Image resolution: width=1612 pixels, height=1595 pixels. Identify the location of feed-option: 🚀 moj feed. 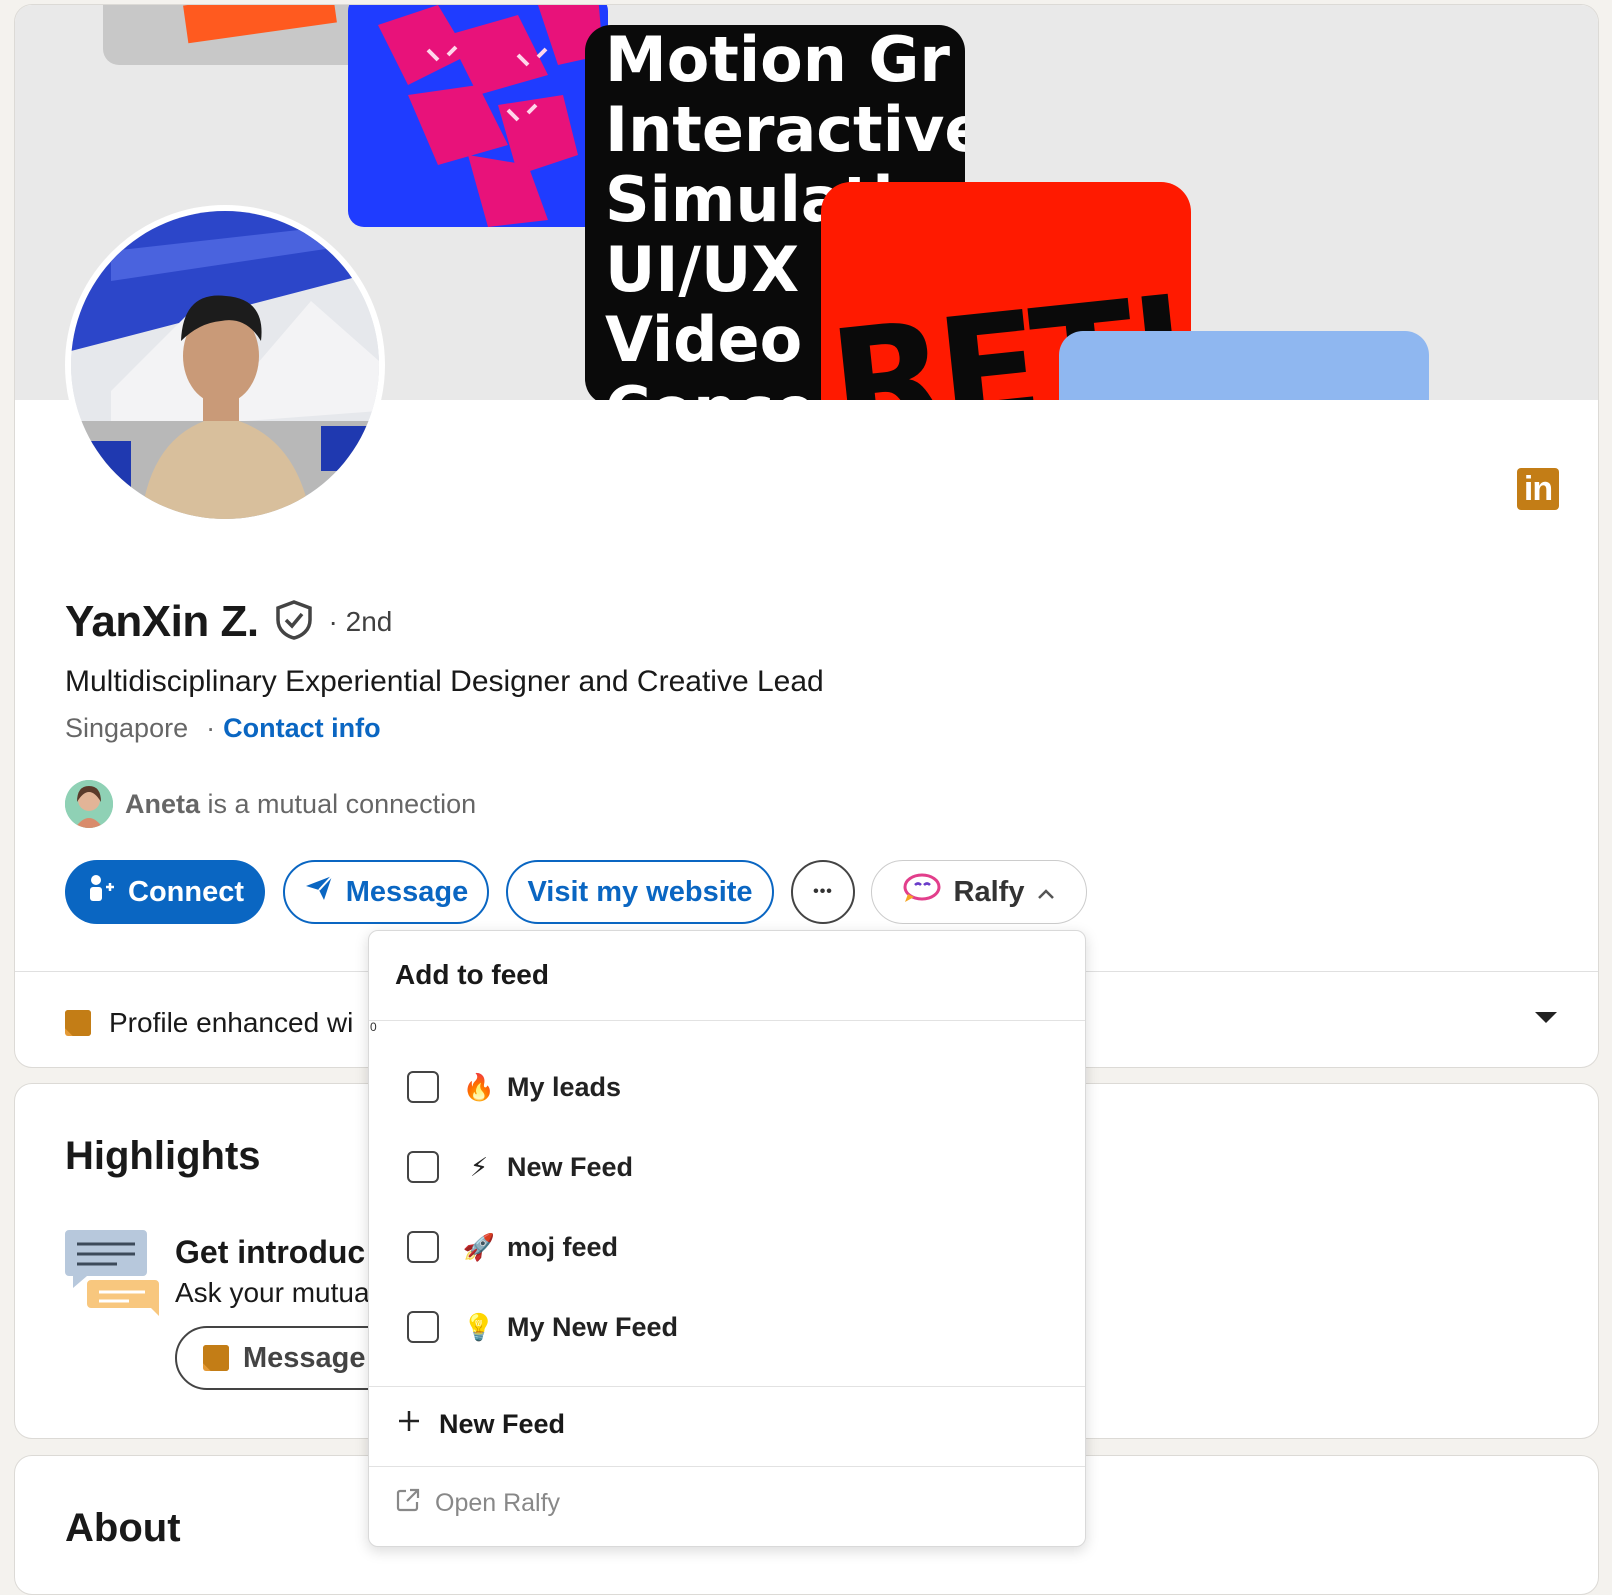
(512, 1247).